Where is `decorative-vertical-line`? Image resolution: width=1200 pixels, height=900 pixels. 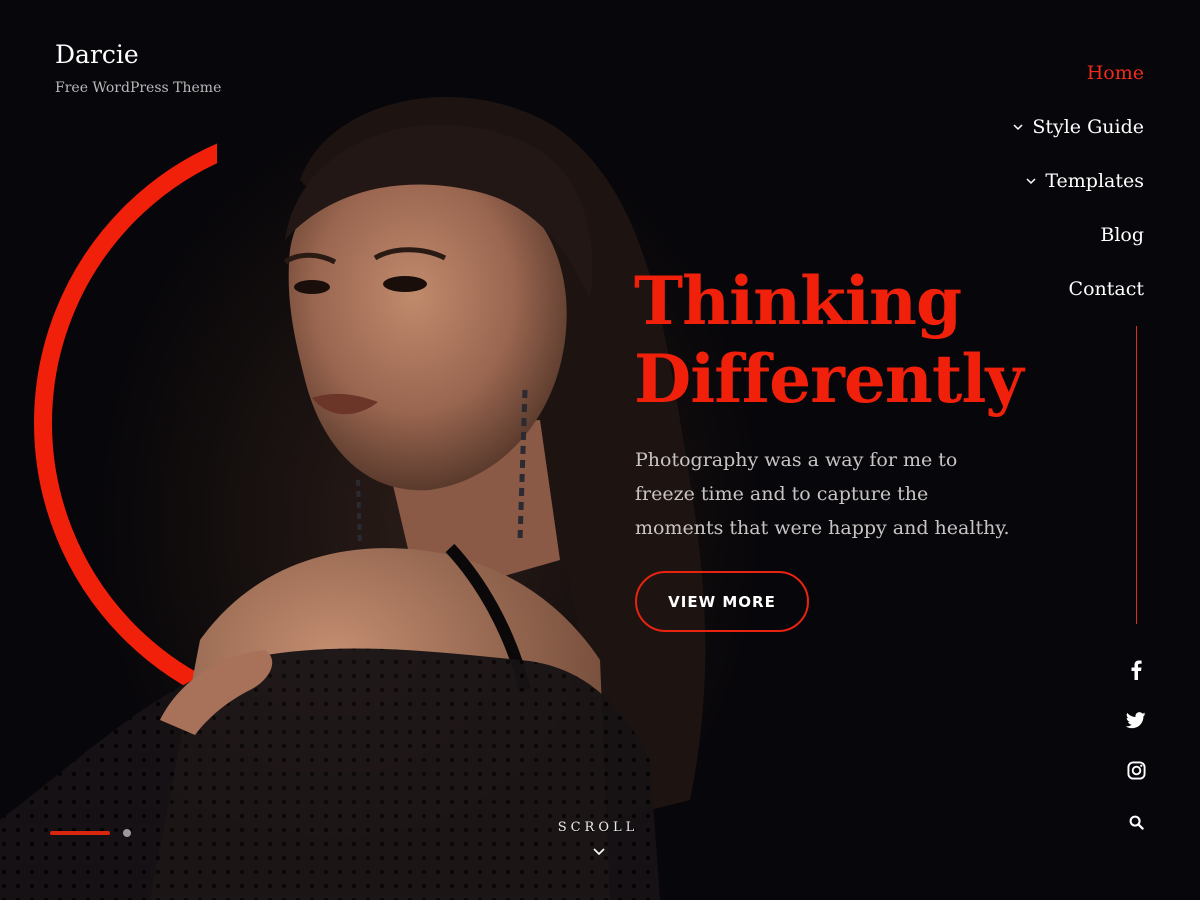 decorative-vertical-line is located at coordinates (1136, 475).